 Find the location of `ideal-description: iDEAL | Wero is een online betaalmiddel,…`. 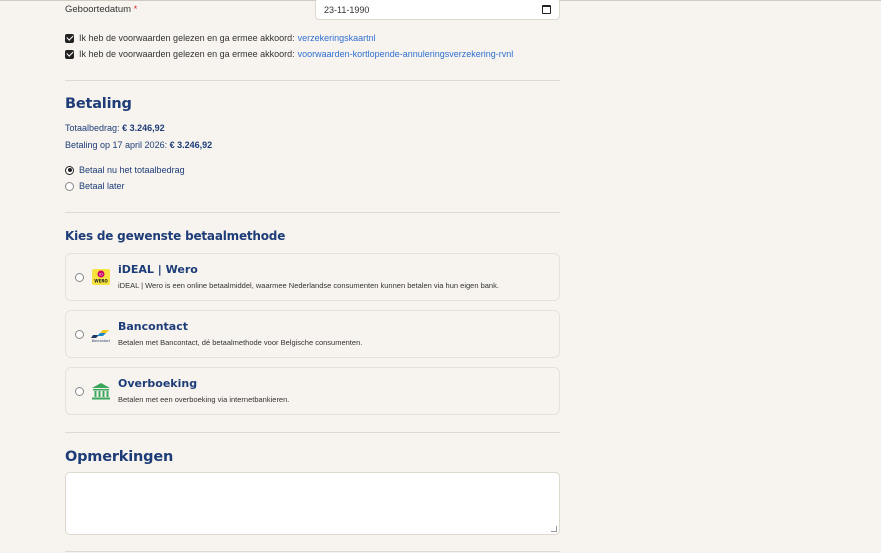

ideal-description: iDEAL | Wero is een online betaalmiddel,… is located at coordinates (308, 285).